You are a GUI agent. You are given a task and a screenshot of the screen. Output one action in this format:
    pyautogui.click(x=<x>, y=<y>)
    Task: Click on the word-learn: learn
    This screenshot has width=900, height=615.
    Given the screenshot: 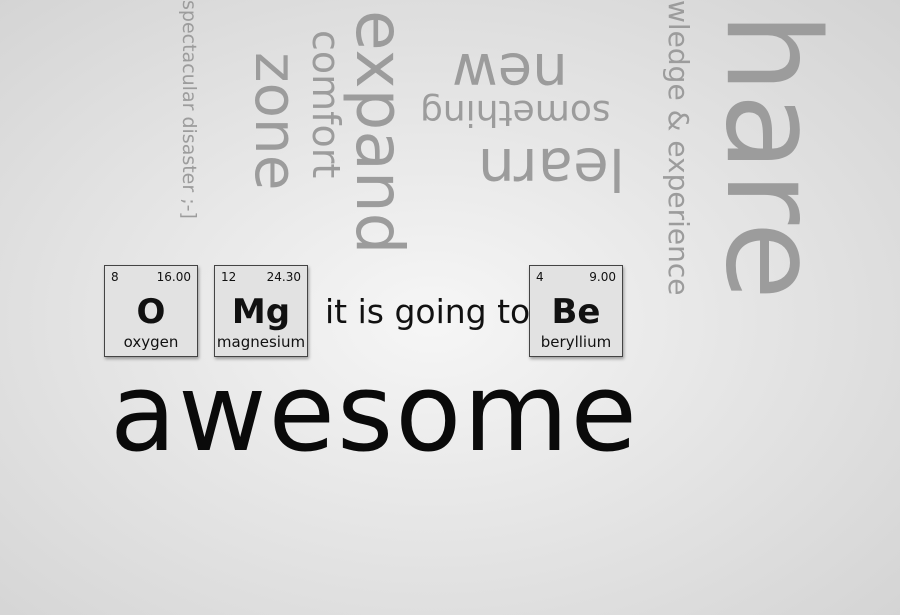 What is the action you would take?
    pyautogui.click(x=551, y=169)
    